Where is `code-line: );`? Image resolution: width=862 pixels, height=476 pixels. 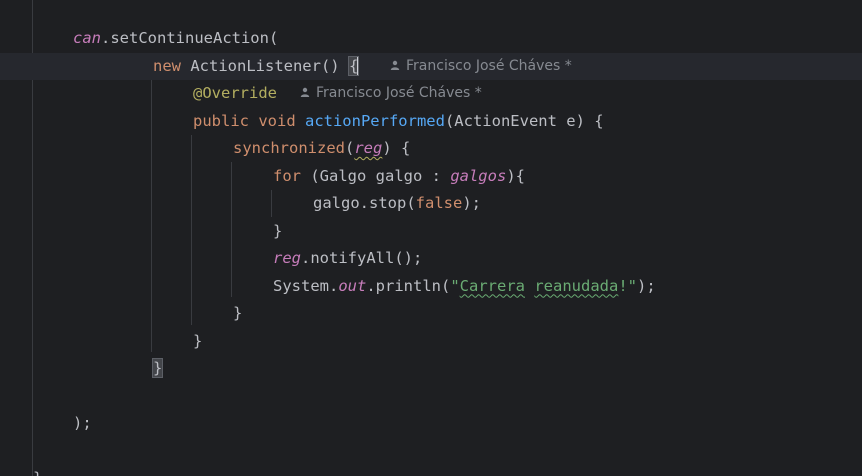 code-line: ); is located at coordinates (431, 424).